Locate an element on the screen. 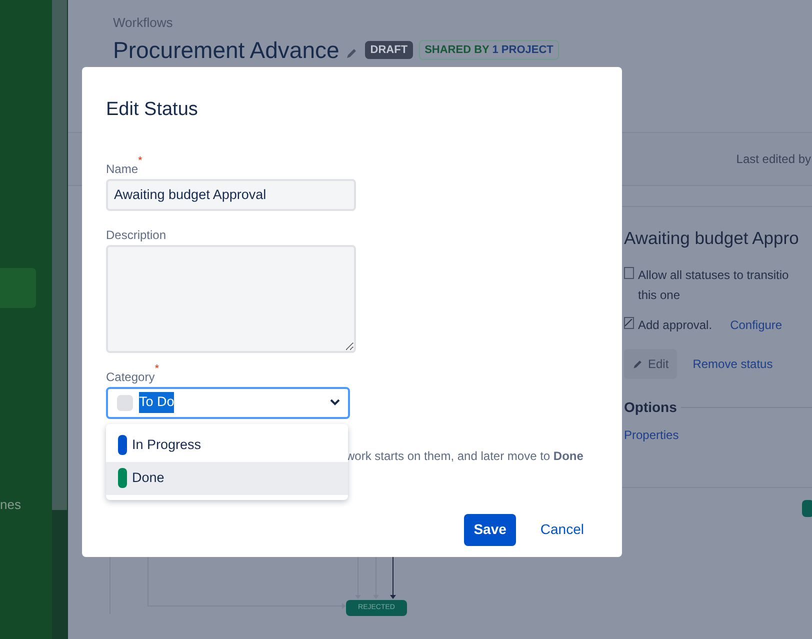 The height and width of the screenshot is (639, 812). workflow-title: Procurement Advance is located at coordinates (226, 50).